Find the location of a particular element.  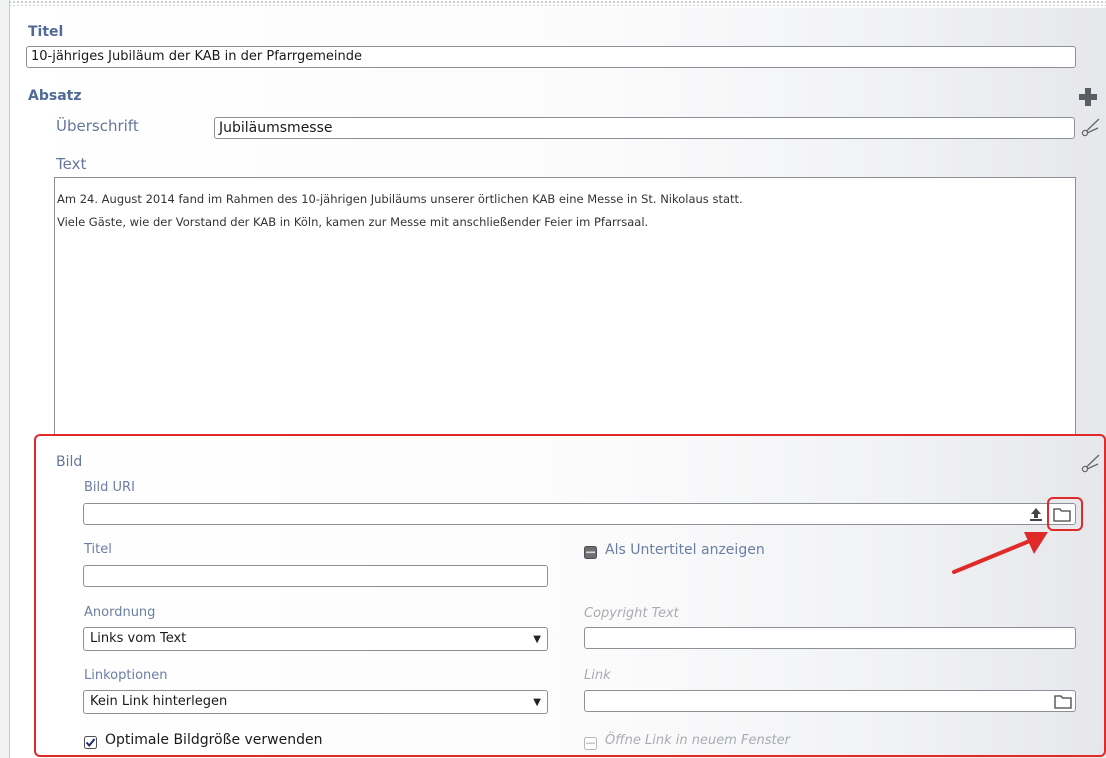

image-title-label: Titel is located at coordinates (98, 549).